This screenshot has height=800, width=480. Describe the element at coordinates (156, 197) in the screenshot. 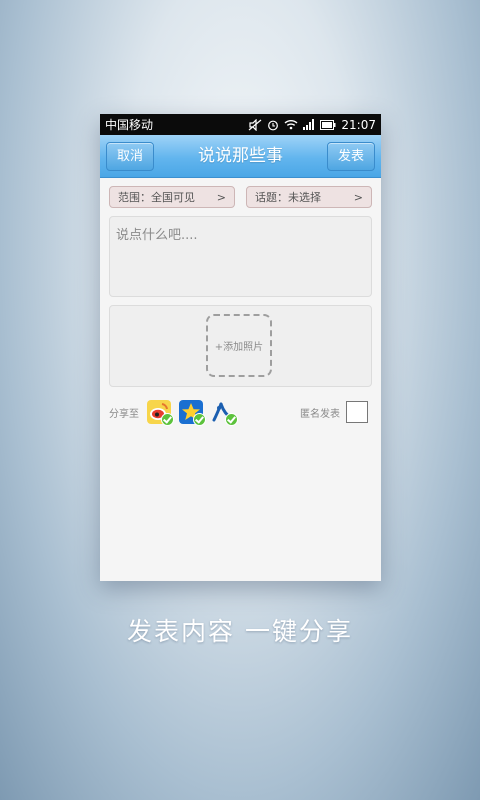

I see `scope-label: 范围：全国可见` at that location.